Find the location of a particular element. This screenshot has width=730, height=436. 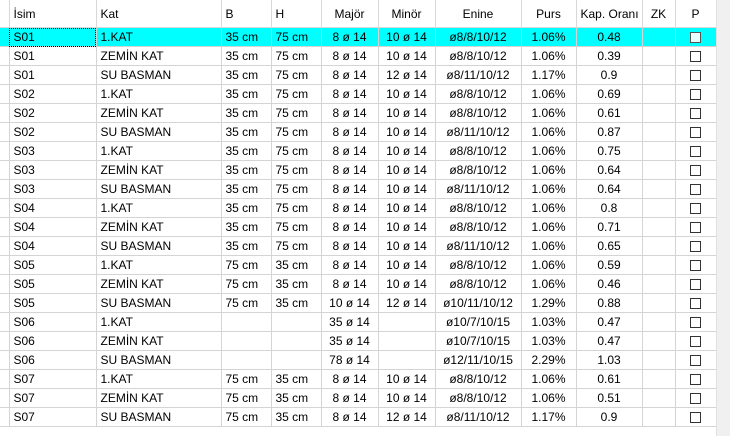

cell-isim: S06 is located at coordinates (53, 322).